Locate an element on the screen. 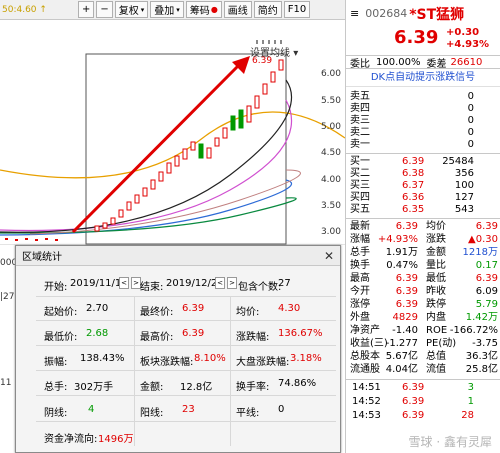 This screenshot has width=500, height=453. order-book-row: 买二 6.38 356 is located at coordinates (423, 174).